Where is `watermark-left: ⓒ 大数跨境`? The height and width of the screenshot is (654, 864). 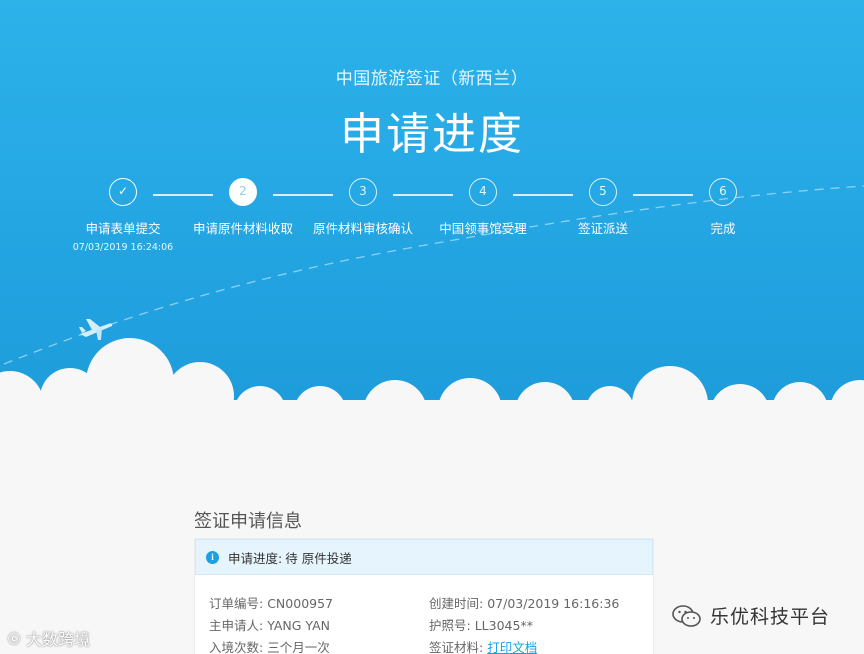 watermark-left: ⓒ 大数跨境 is located at coordinates (49, 638).